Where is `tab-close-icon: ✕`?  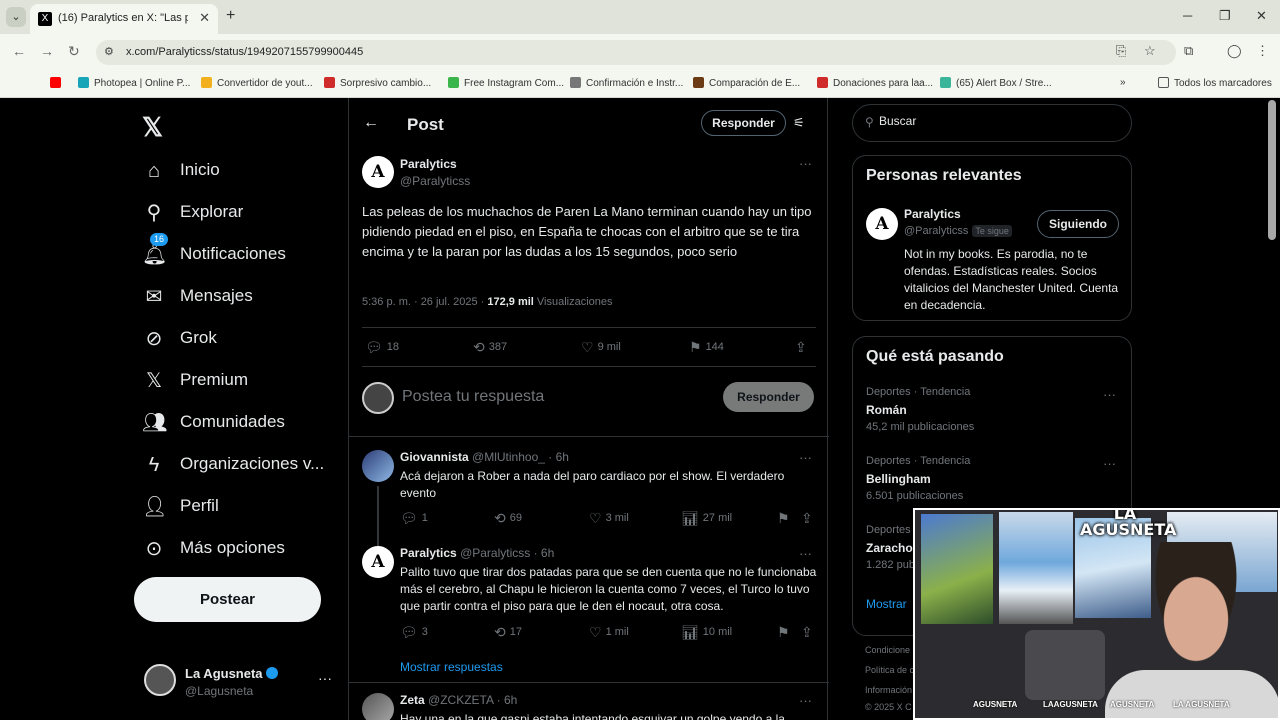 tab-close-icon: ✕ is located at coordinates (204, 18).